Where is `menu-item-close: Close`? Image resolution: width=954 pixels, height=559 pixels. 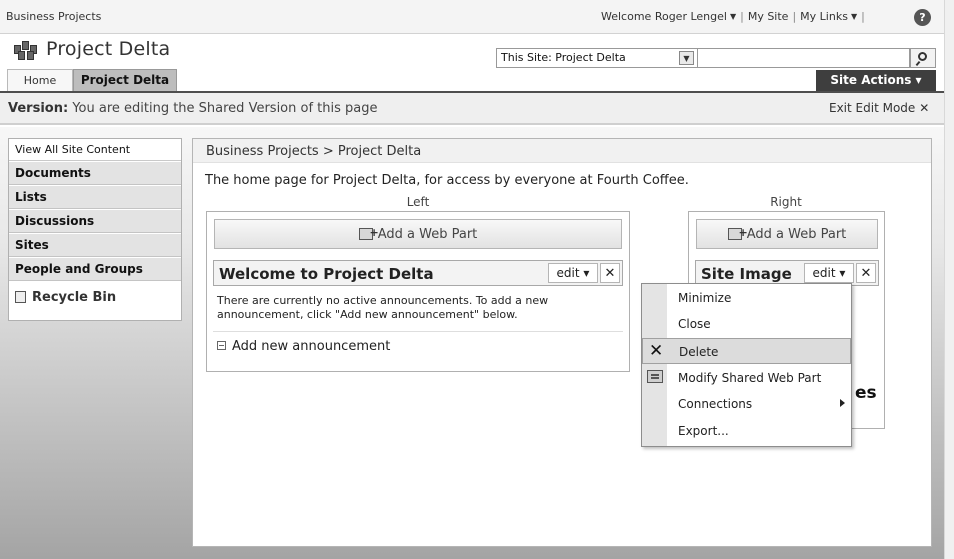
menu-item-close: Close is located at coordinates (746, 324).